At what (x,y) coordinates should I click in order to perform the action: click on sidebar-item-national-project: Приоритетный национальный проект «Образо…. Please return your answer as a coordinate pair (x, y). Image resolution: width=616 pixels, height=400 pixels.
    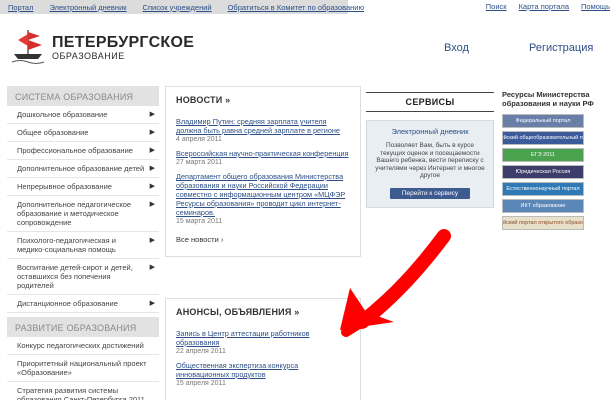
    Looking at the image, I should click on (83, 368).